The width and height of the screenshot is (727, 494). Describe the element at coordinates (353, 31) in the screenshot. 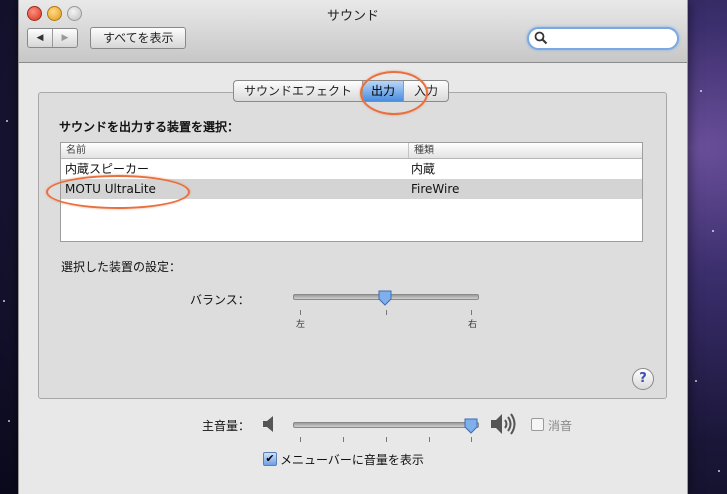

I see `toolbar: サウンド ◀ ▶ すべてを表示` at that location.